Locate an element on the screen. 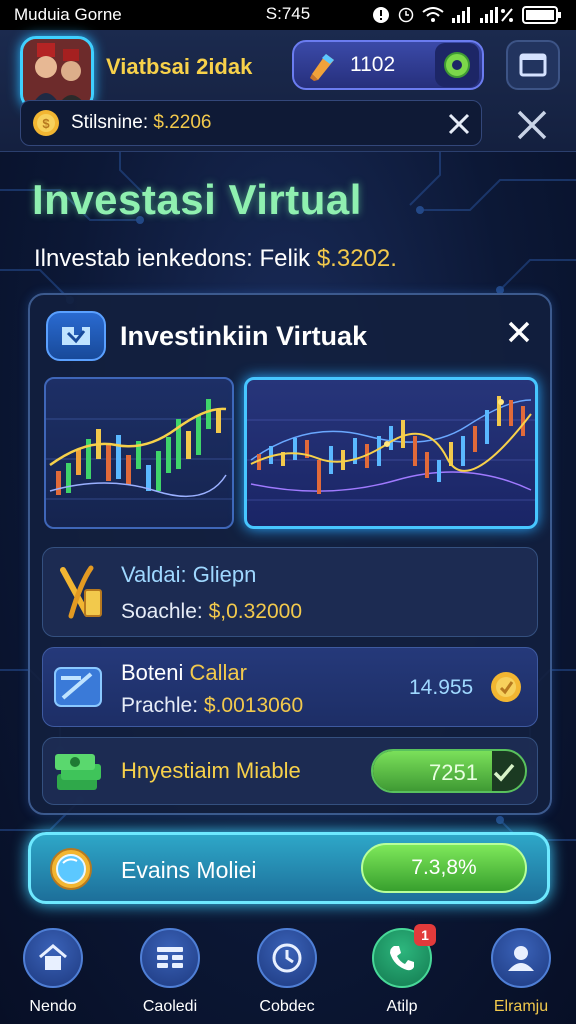 The width and height of the screenshot is (576, 1024). nav-home-button is located at coordinates (53, 958).